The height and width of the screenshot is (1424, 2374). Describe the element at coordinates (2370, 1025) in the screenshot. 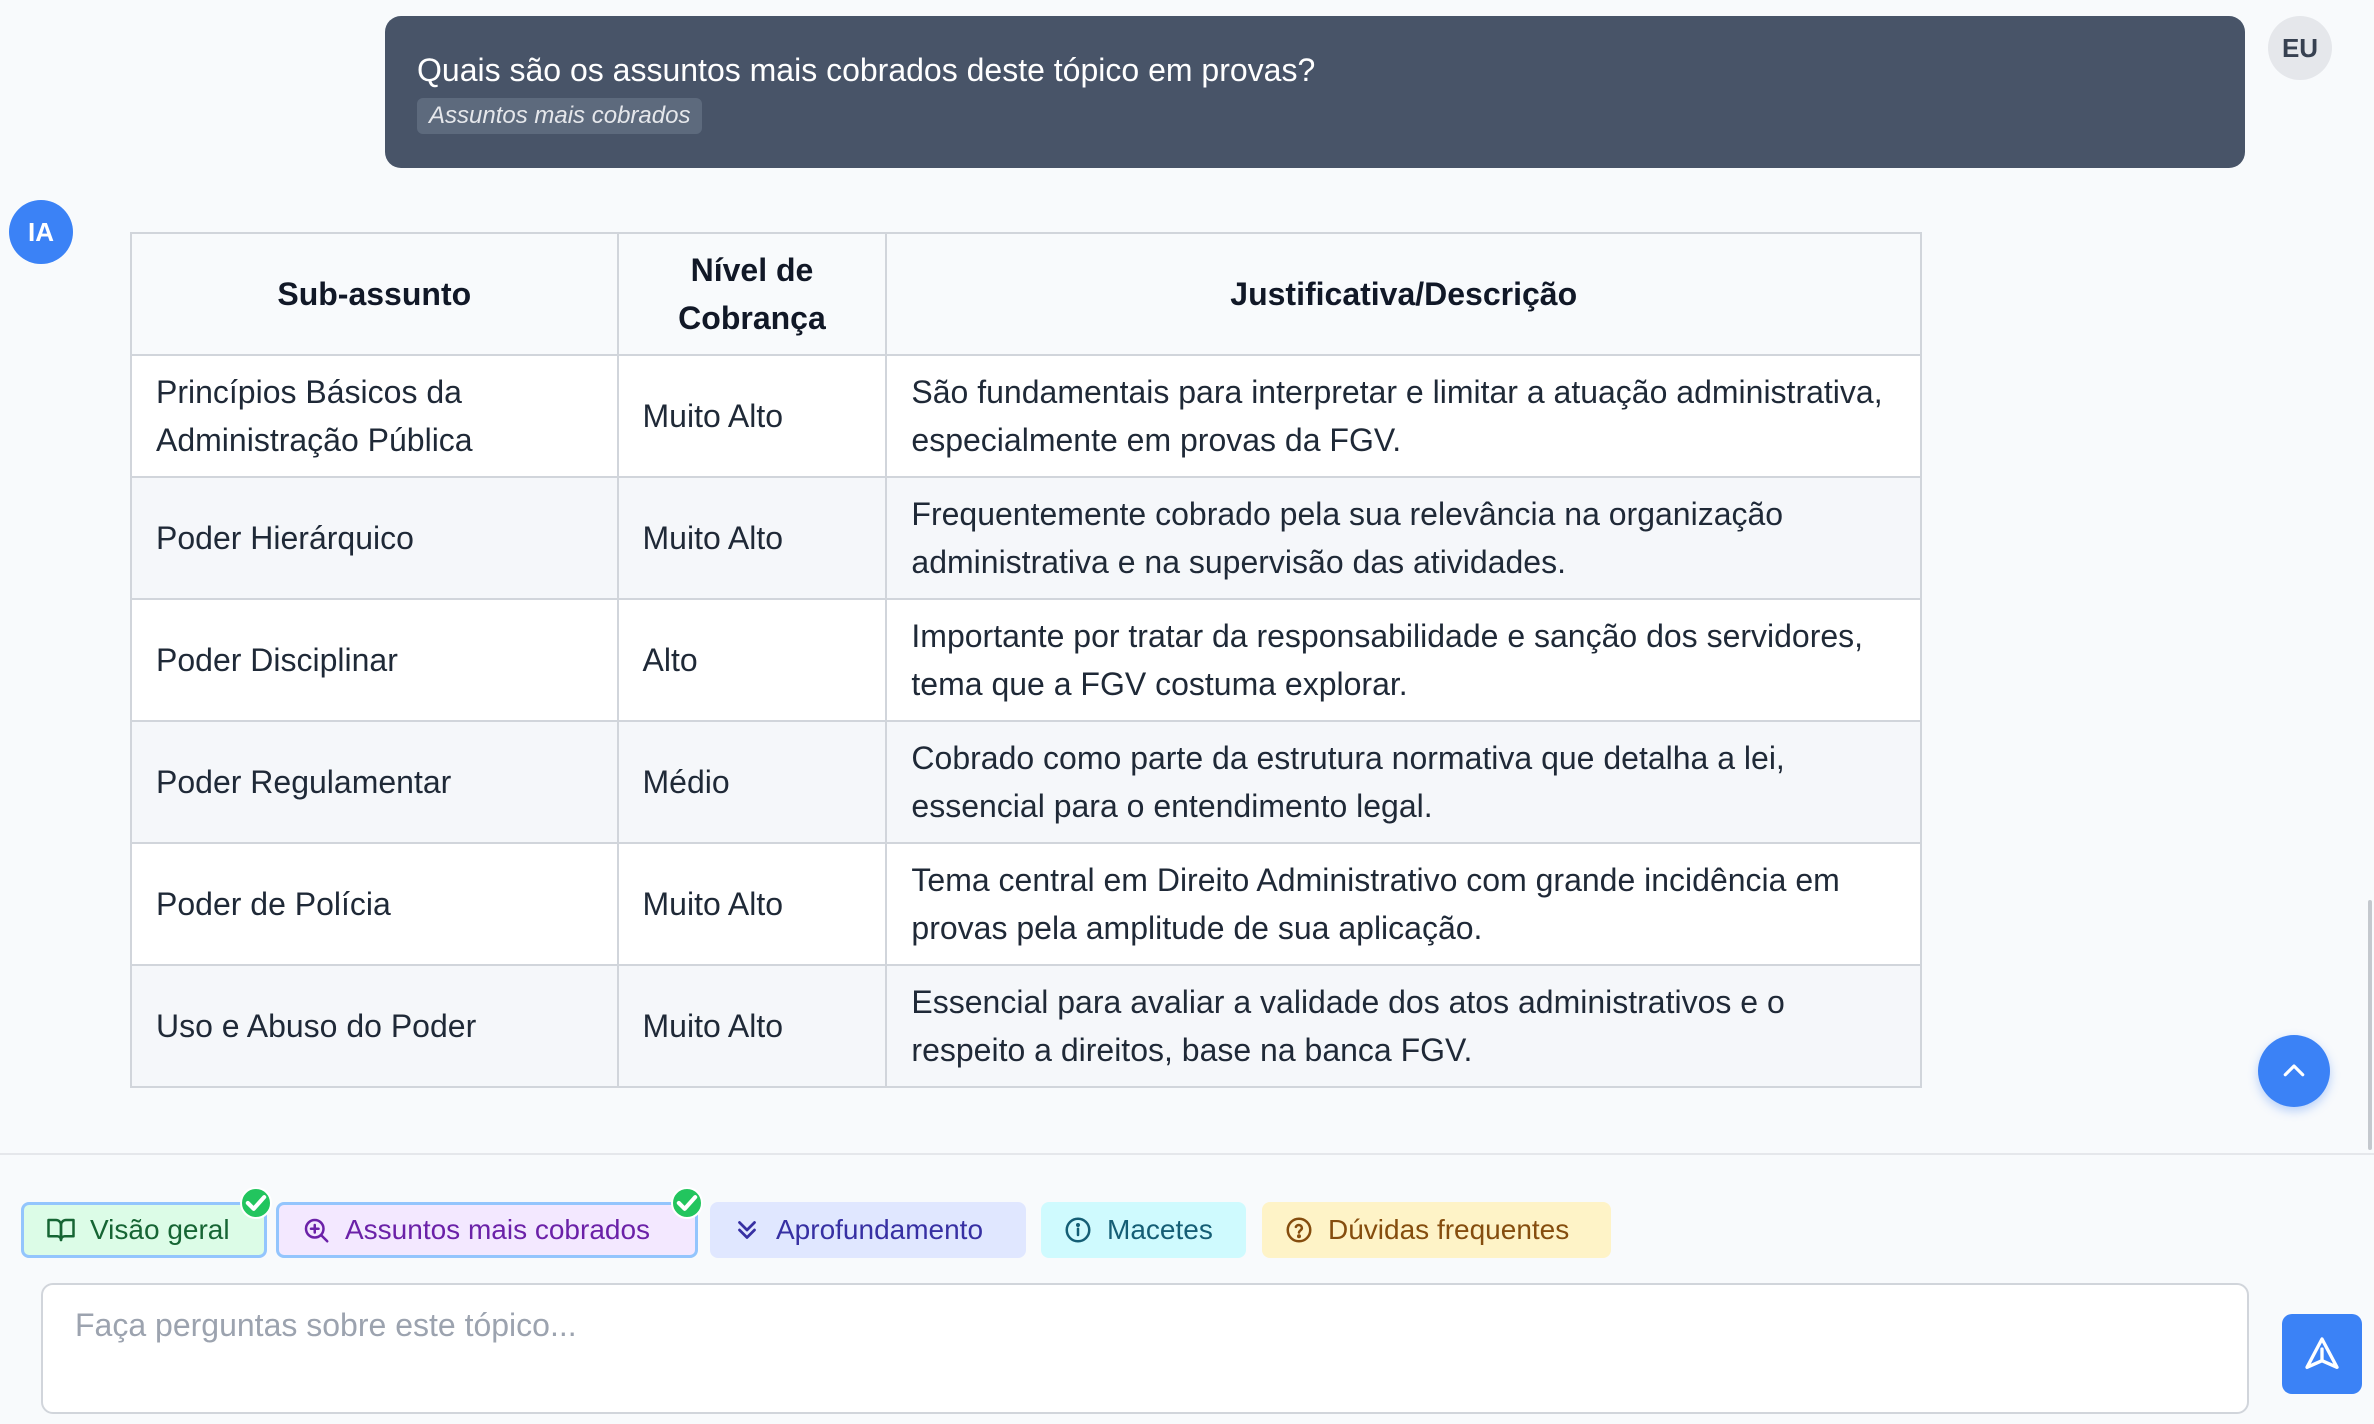

I see `scrollbar-thumb` at that location.